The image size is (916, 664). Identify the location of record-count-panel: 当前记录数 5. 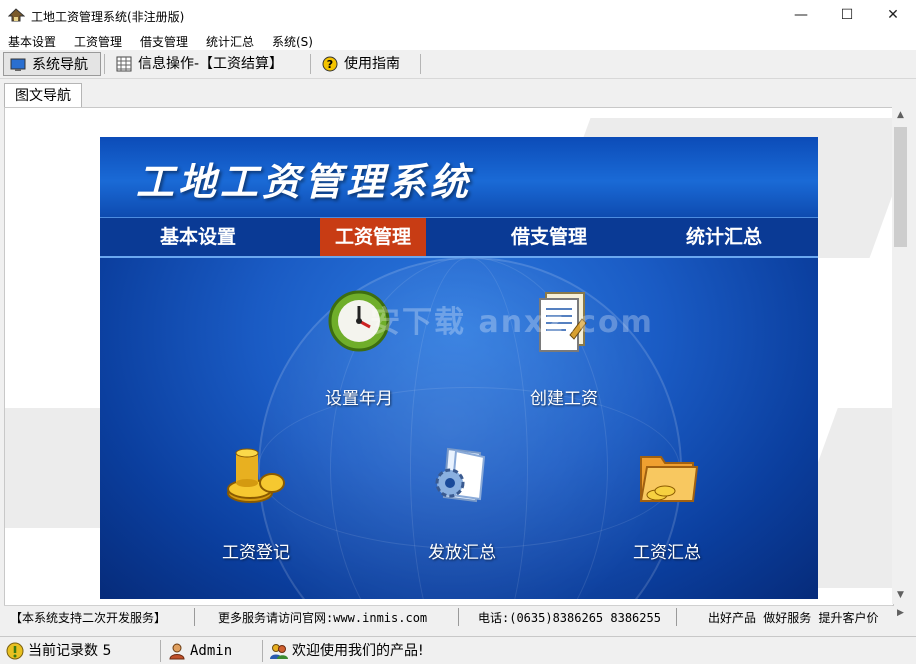
(91, 651).